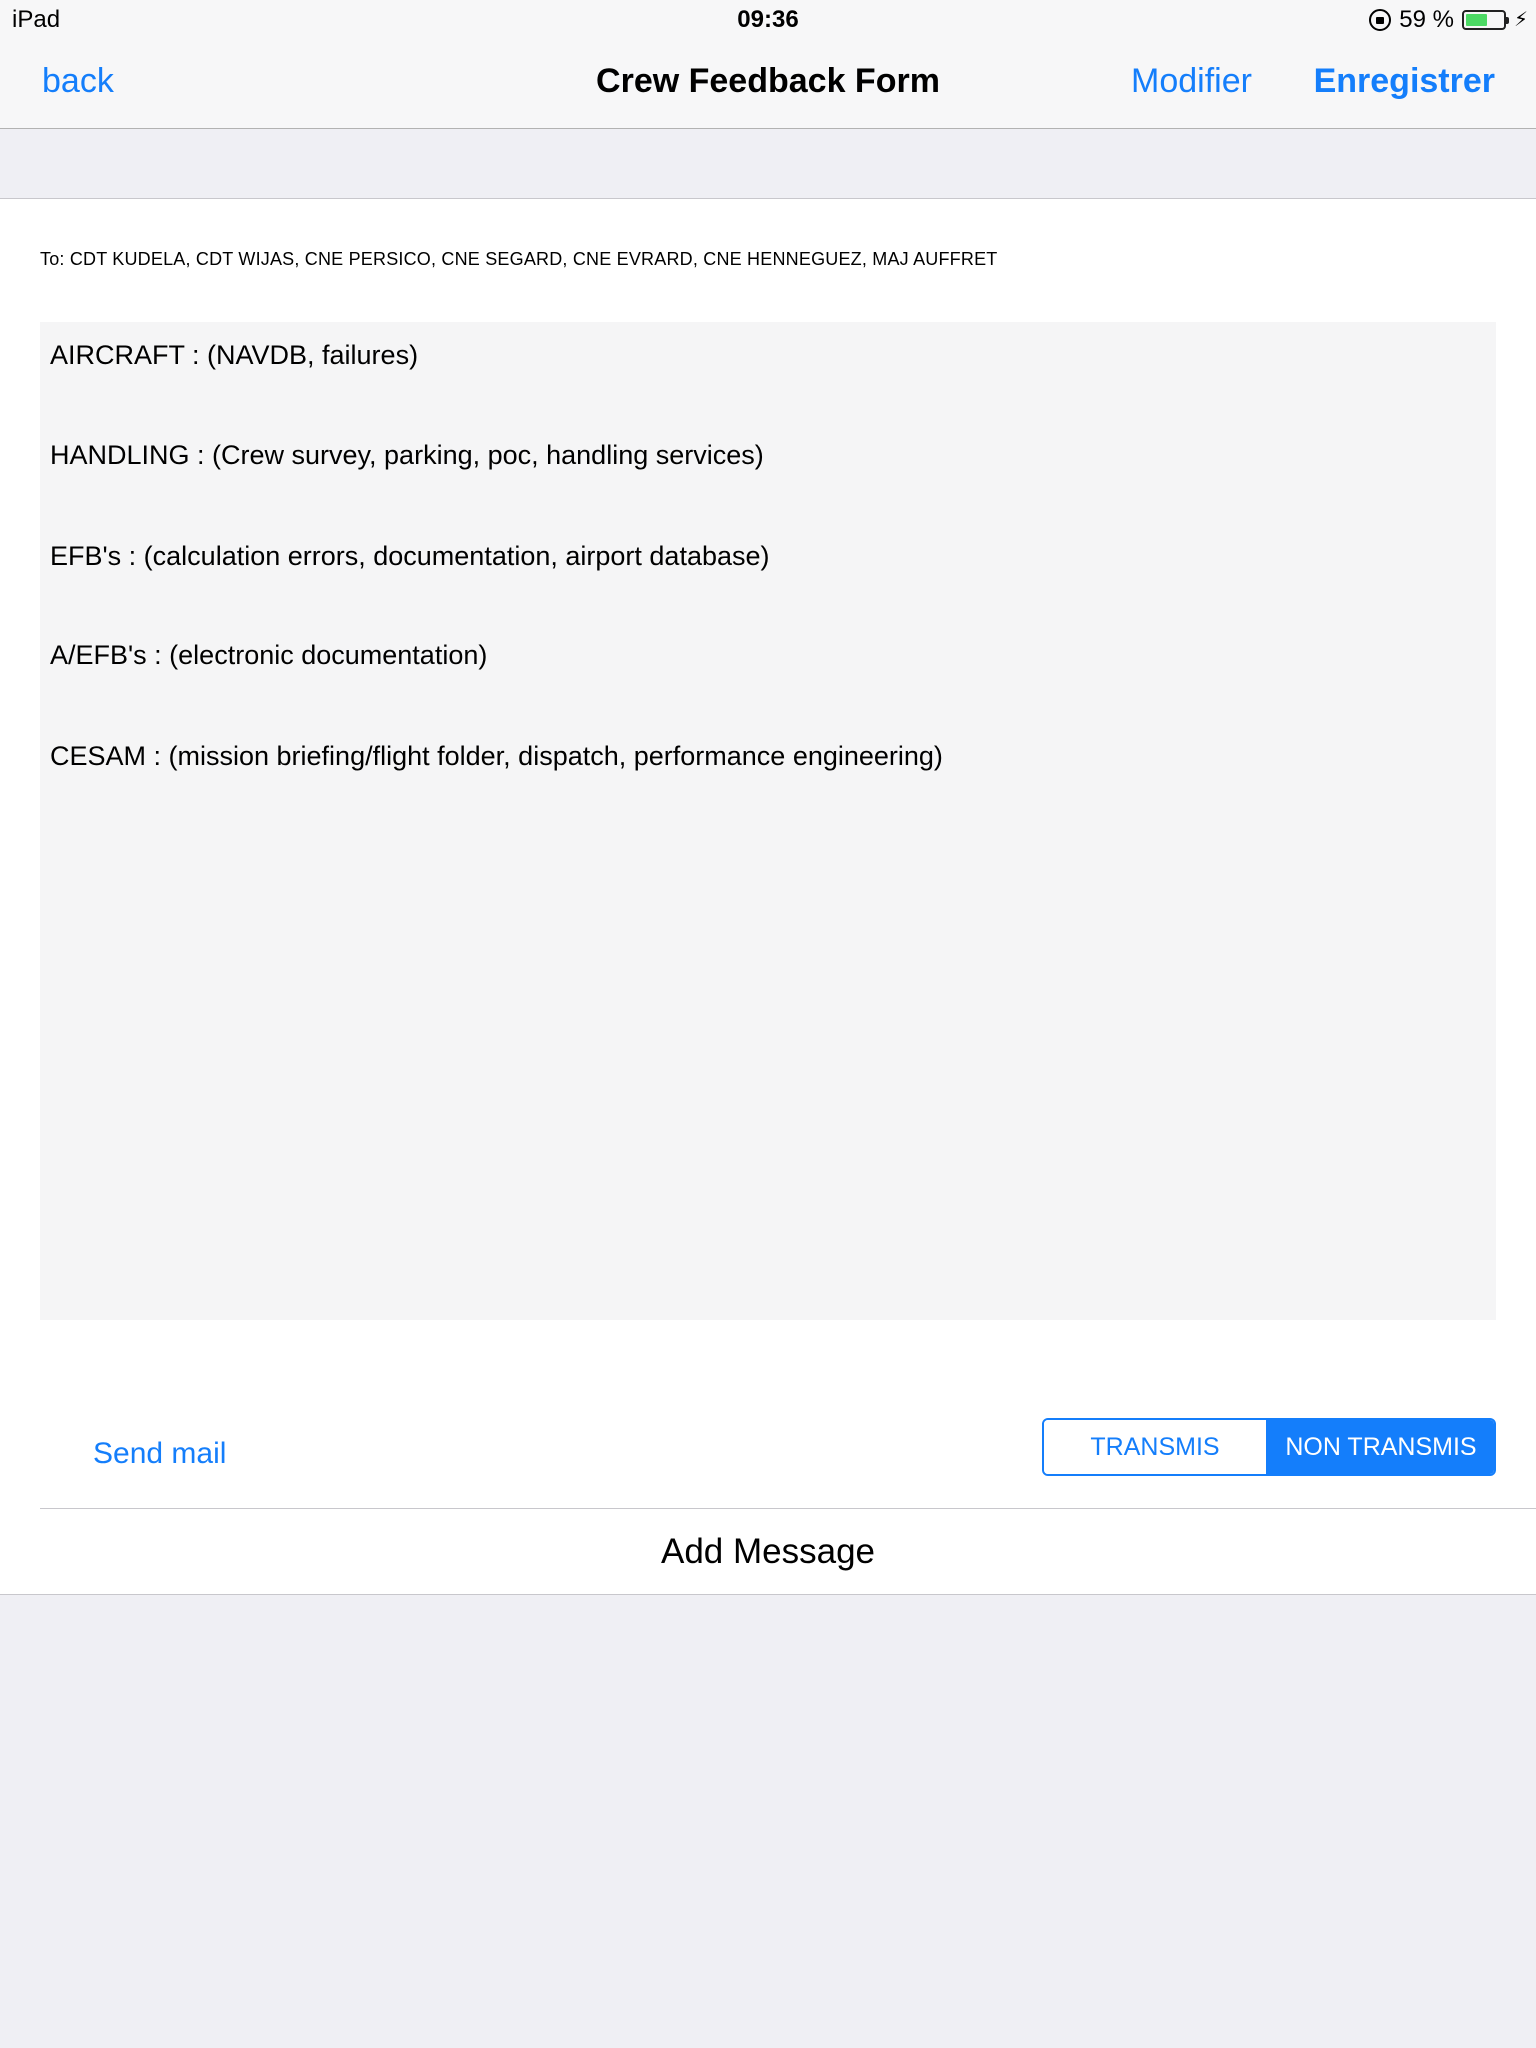  I want to click on modify-button: Modifier, so click(1191, 81).